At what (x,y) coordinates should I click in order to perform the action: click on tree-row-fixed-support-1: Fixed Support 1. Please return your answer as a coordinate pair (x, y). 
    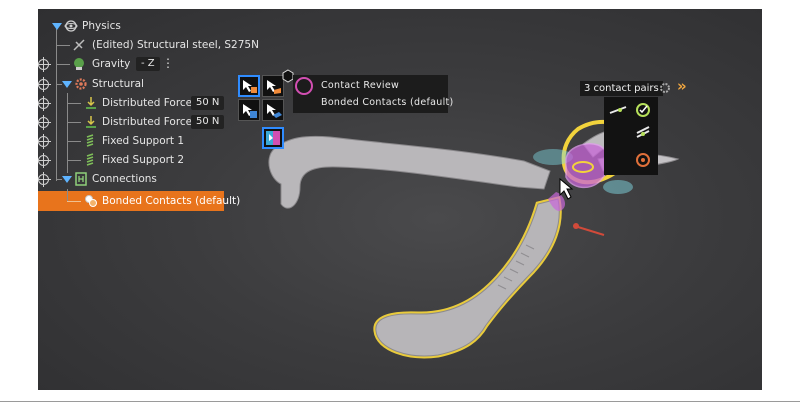
    Looking at the image, I should click on (153, 141).